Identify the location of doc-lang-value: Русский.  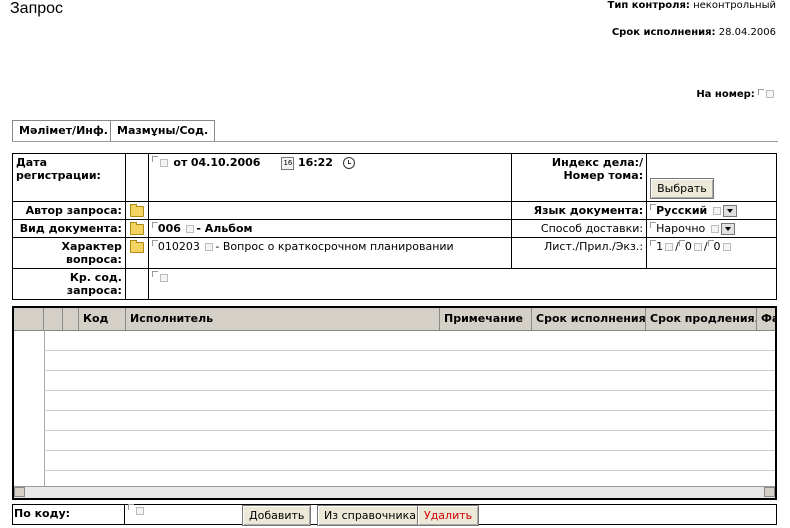
(681, 210).